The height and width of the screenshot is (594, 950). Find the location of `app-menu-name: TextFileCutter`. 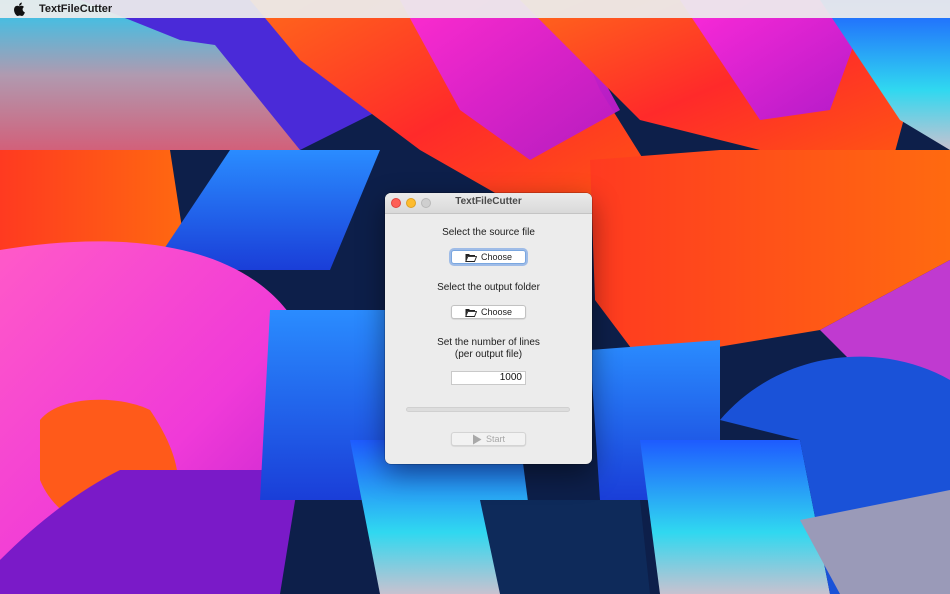

app-menu-name: TextFileCutter is located at coordinates (75, 9).